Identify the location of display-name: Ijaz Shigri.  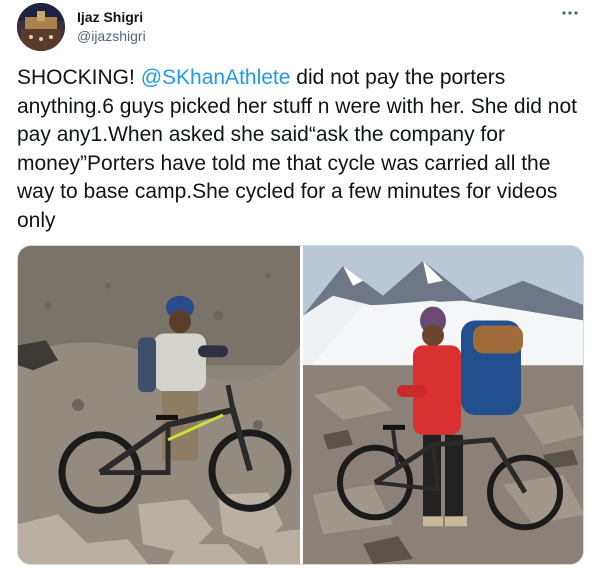
(110, 17).